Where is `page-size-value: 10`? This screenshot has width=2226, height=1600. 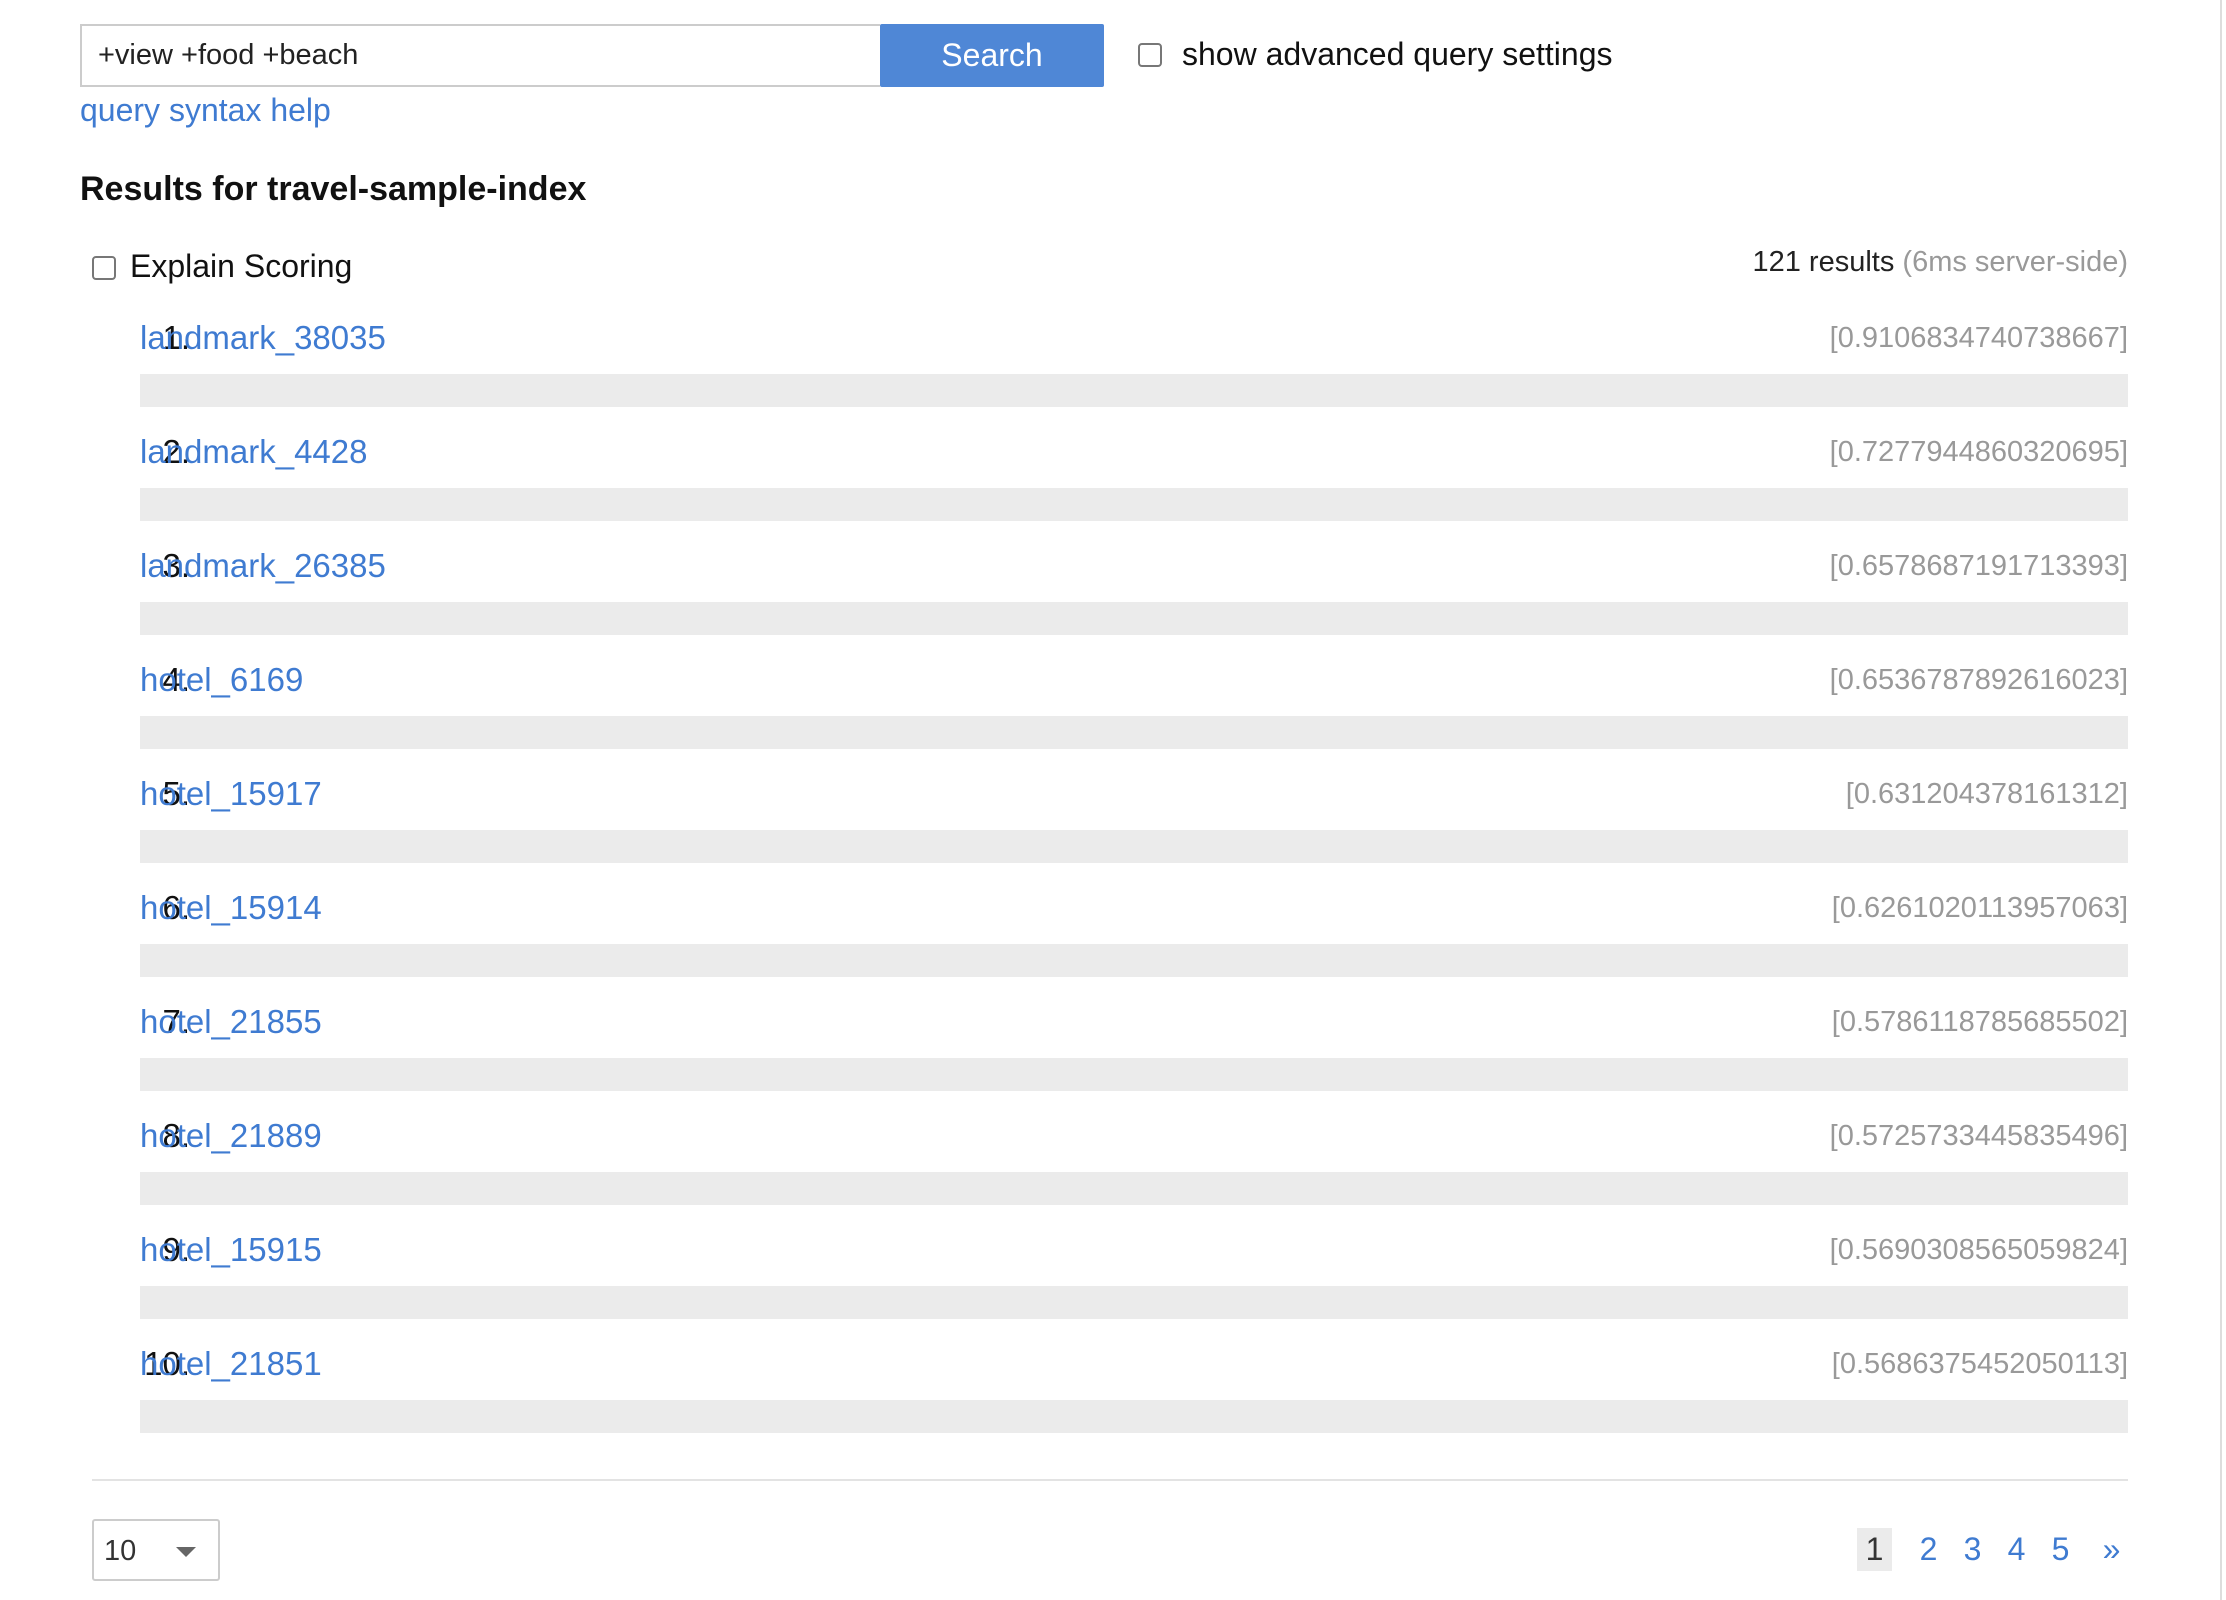
page-size-value: 10 is located at coordinates (120, 1551).